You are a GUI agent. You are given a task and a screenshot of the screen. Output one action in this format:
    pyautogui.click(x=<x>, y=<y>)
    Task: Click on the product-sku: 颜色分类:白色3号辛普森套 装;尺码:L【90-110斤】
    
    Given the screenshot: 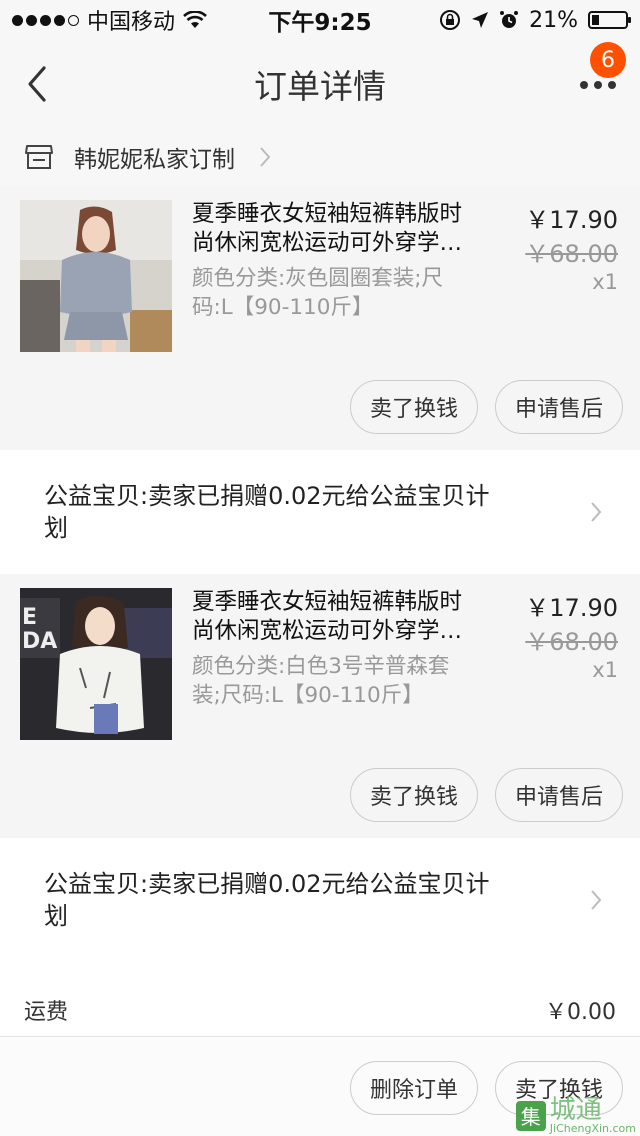 What is the action you would take?
    pyautogui.click(x=342, y=681)
    